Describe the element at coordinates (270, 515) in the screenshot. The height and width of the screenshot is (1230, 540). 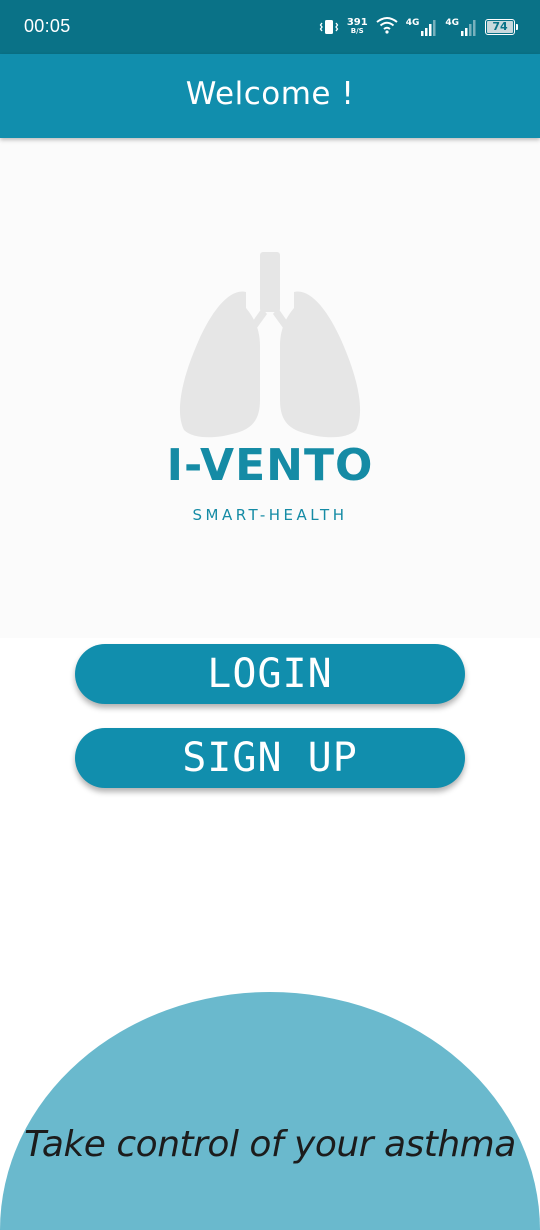
I see `logo-tagline: SMART-HEALTH` at that location.